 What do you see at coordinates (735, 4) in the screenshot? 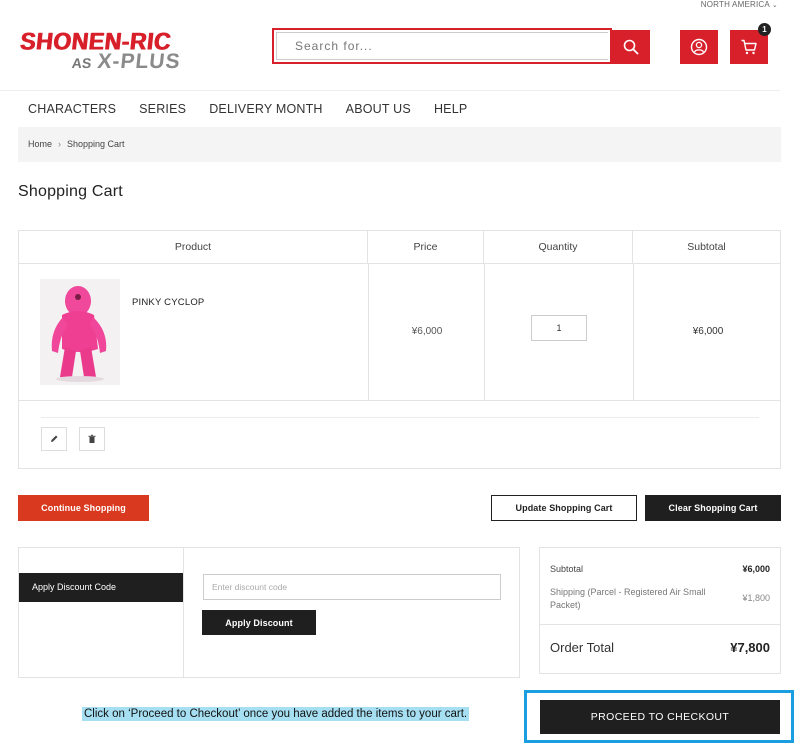
I see `region-label: NORTH AMERICA` at bounding box center [735, 4].